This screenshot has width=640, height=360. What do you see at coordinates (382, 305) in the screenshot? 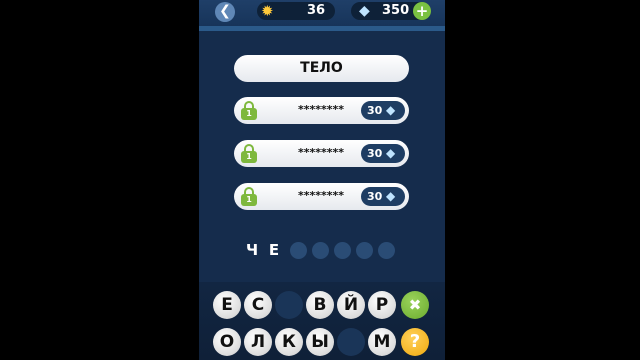
I see `letter-key: Р` at bounding box center [382, 305].